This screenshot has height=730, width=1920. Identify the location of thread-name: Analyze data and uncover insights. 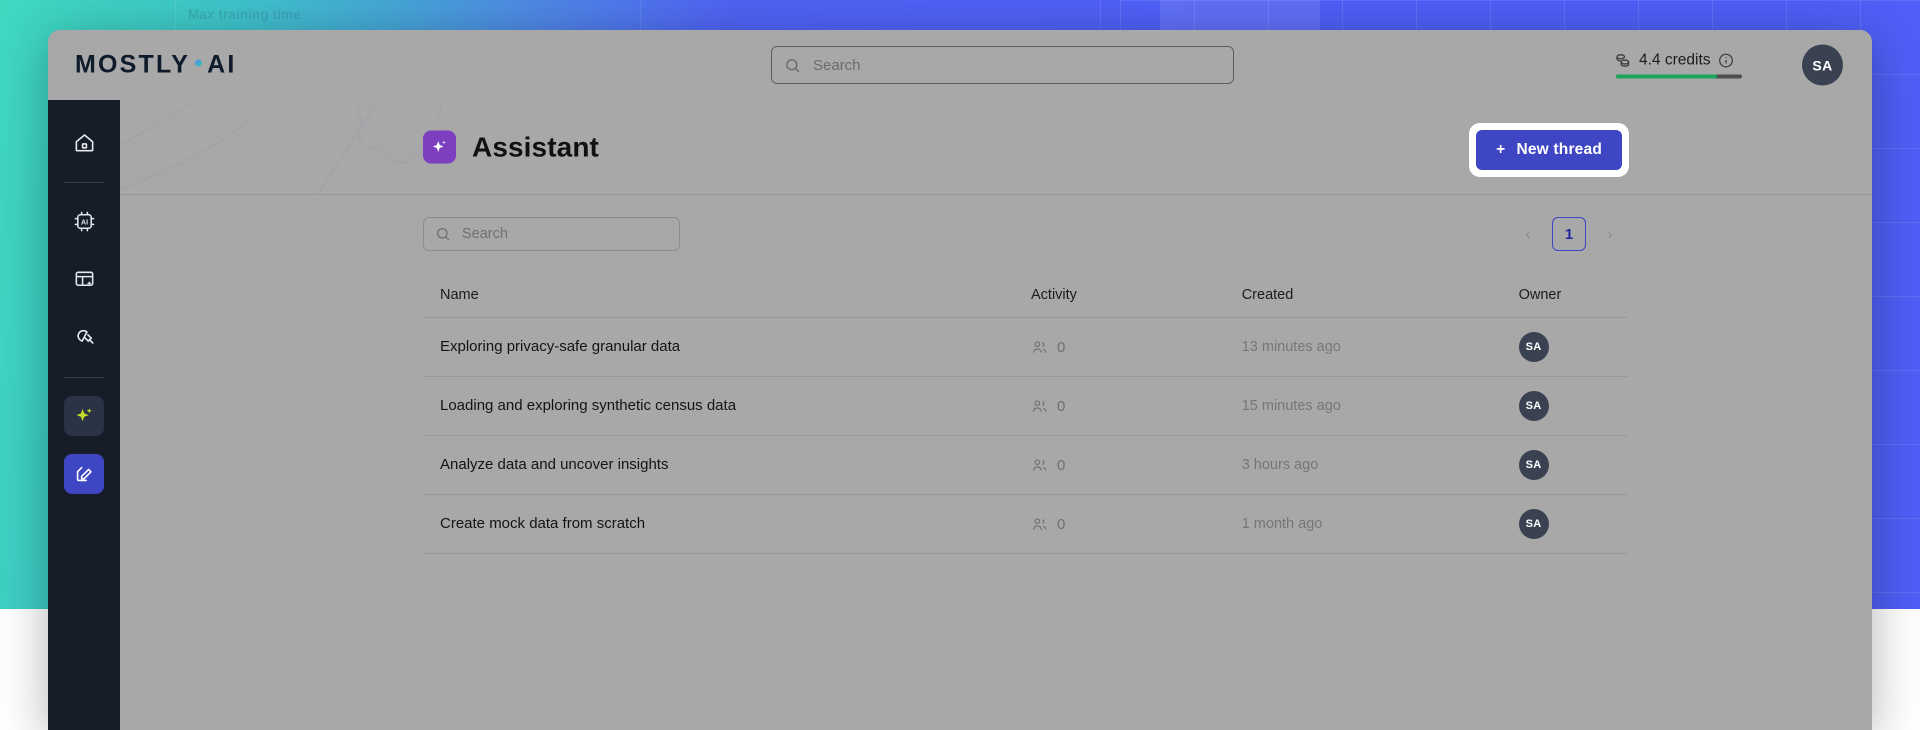
(554, 464).